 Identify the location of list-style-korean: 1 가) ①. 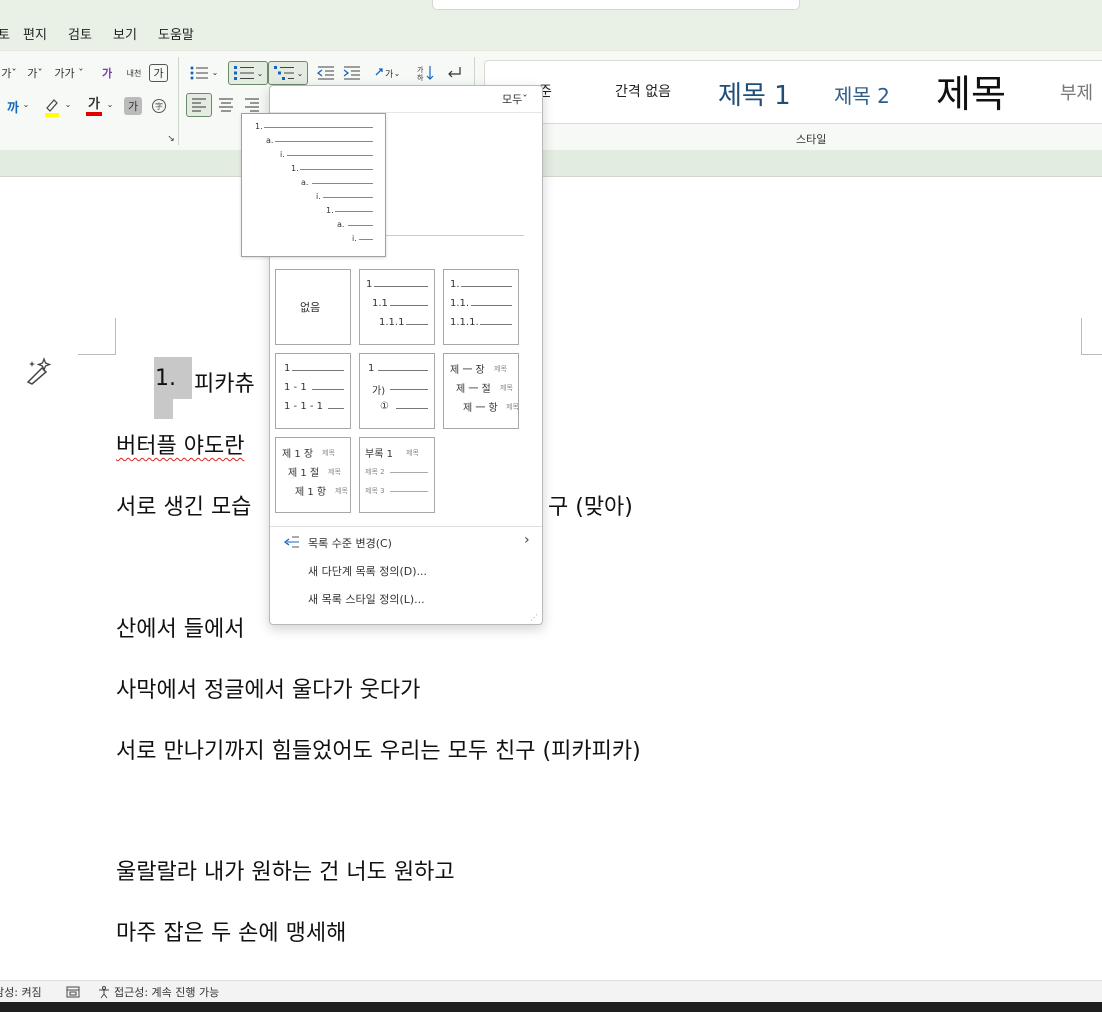
(397, 391).